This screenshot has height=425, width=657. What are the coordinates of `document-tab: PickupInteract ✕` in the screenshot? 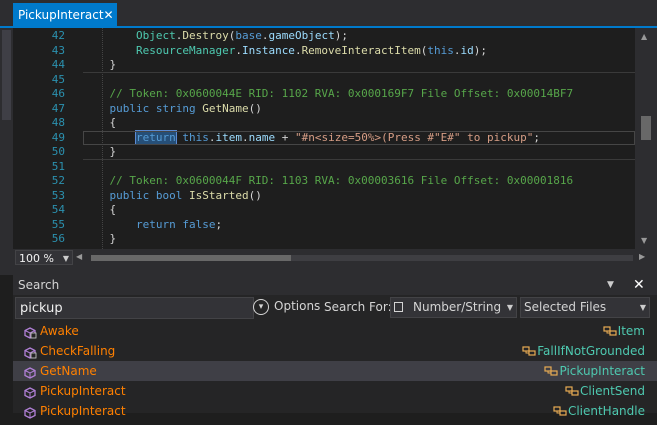 It's located at (65, 14).